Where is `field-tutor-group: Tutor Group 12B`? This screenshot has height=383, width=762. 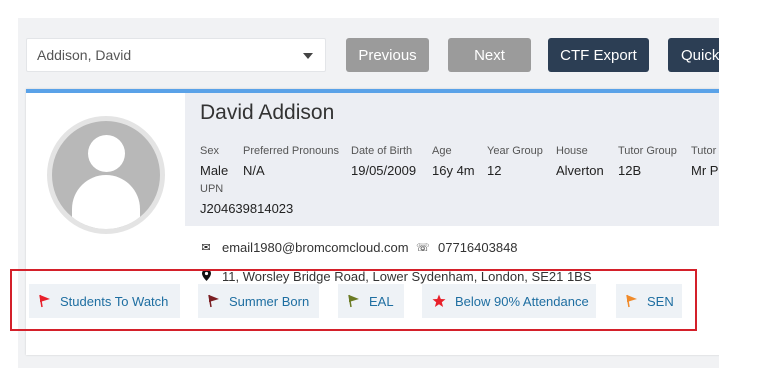 field-tutor-group: Tutor Group 12B is located at coordinates (647, 161).